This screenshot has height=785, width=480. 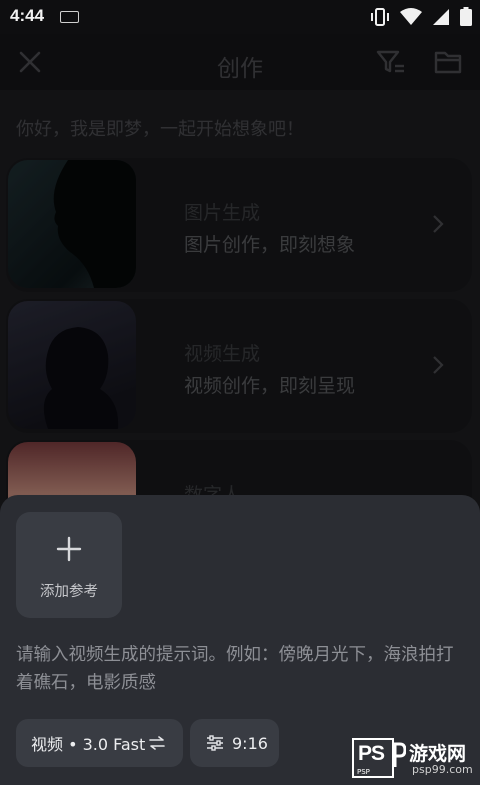 What do you see at coordinates (466, 16) in the screenshot?
I see `battery-icon` at bounding box center [466, 16].